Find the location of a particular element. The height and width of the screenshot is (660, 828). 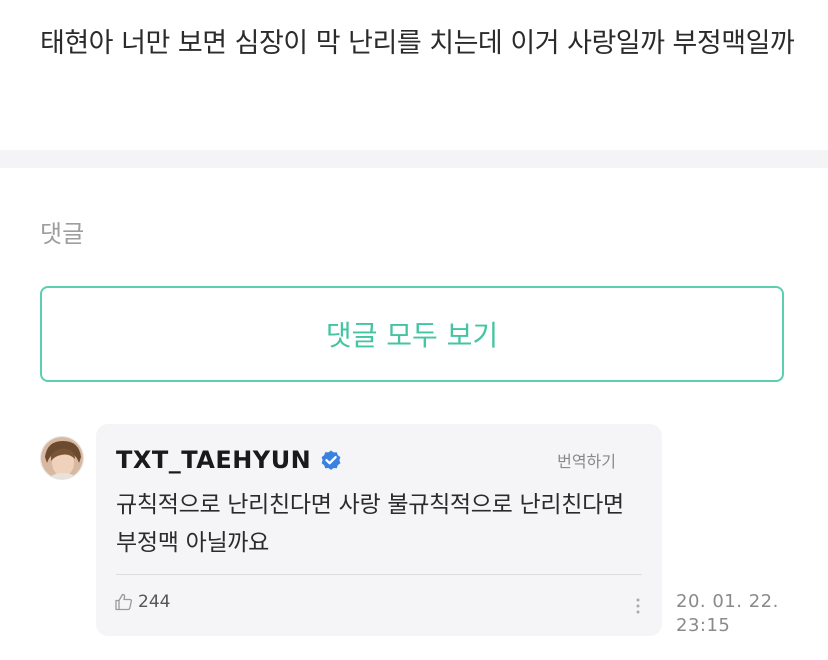

section-divider is located at coordinates (414, 159).